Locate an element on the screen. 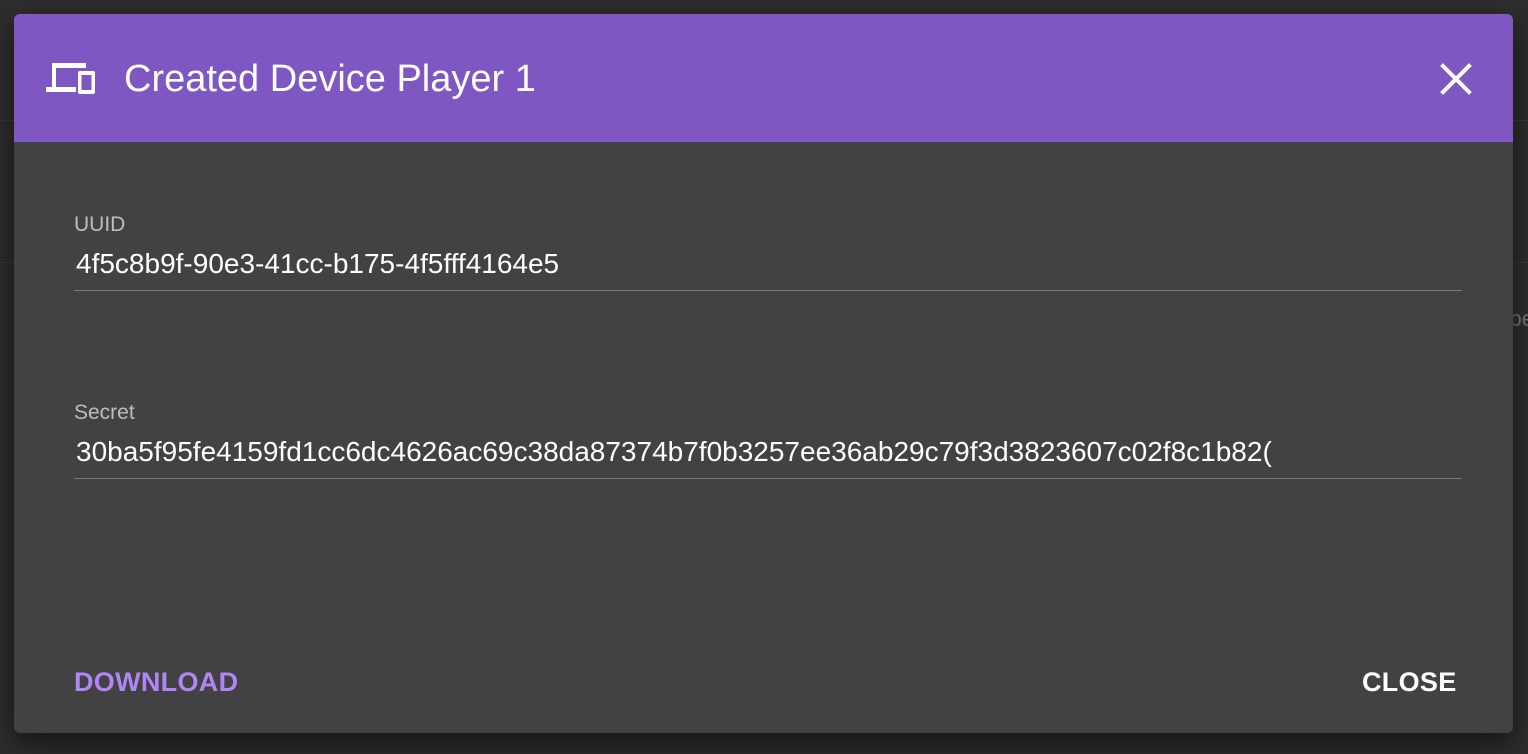 The image size is (1528, 754). dialog-title: Created Device Player 1 is located at coordinates (330, 79).